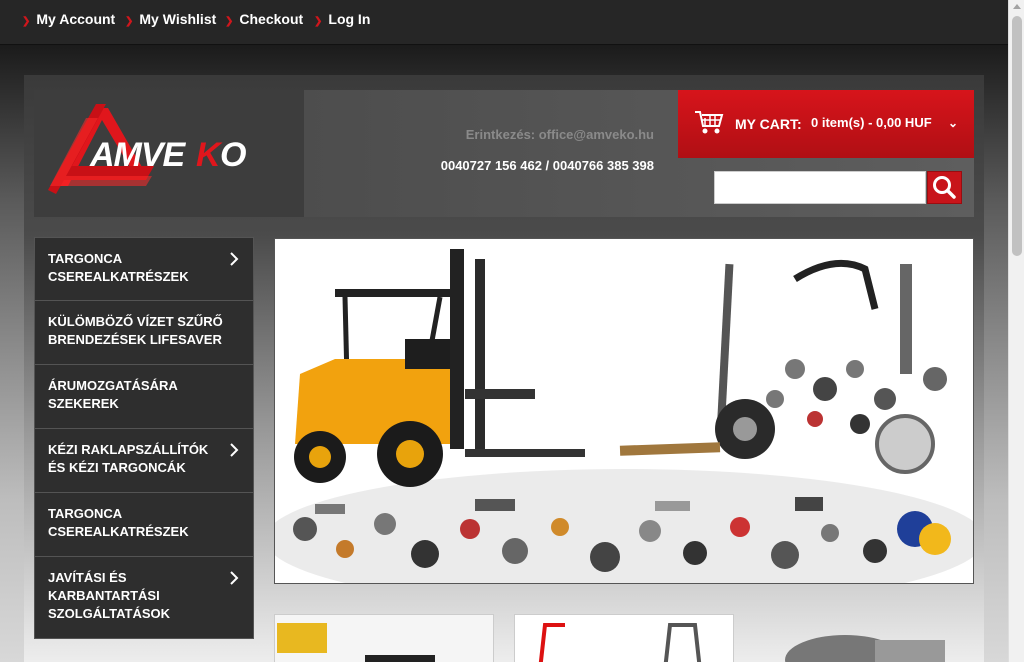  Describe the element at coordinates (1017, 136) in the screenshot. I see `scroll-thumb` at that location.